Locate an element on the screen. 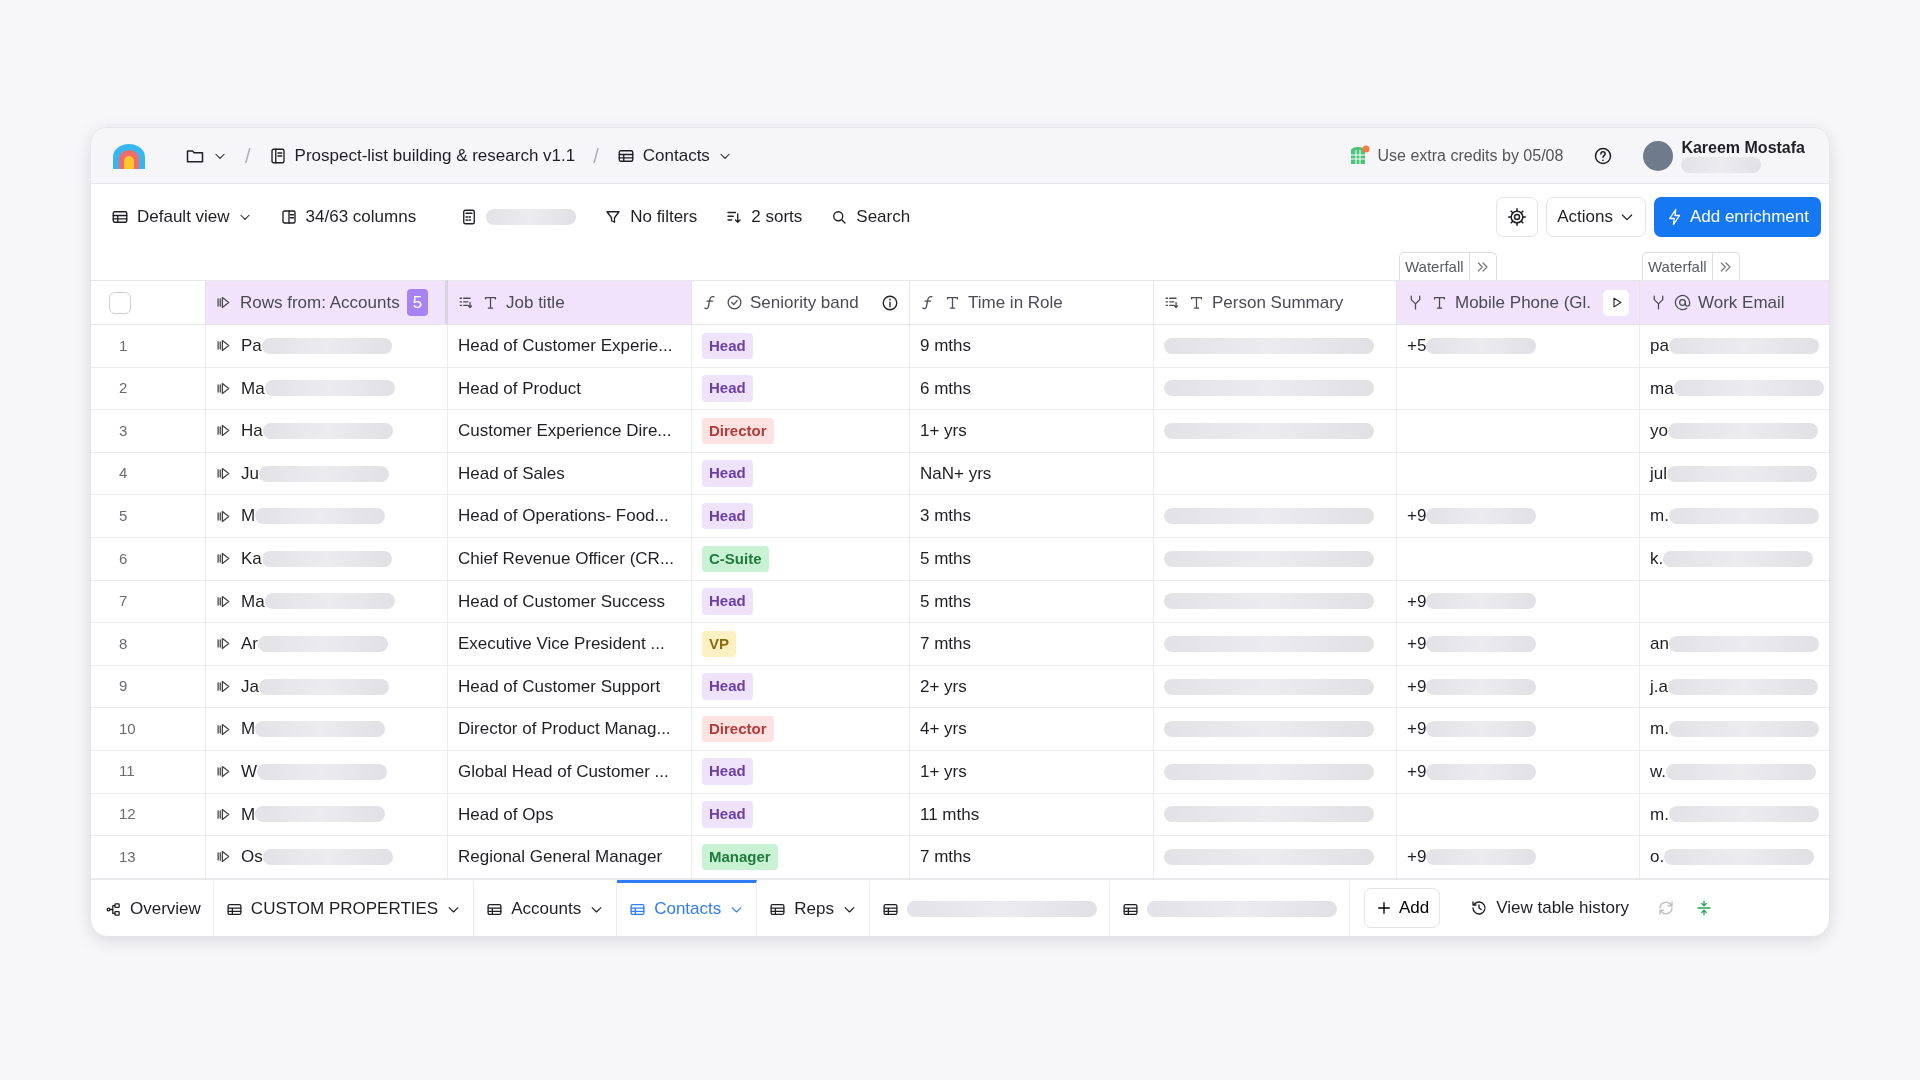  table-cell-text: Ar is located at coordinates (249, 644).